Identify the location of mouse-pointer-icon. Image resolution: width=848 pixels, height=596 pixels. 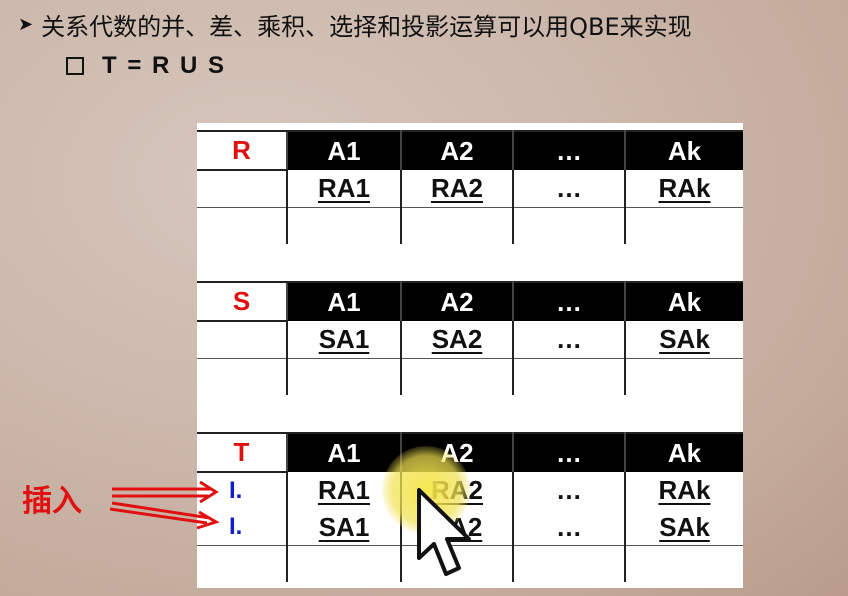
(444, 532).